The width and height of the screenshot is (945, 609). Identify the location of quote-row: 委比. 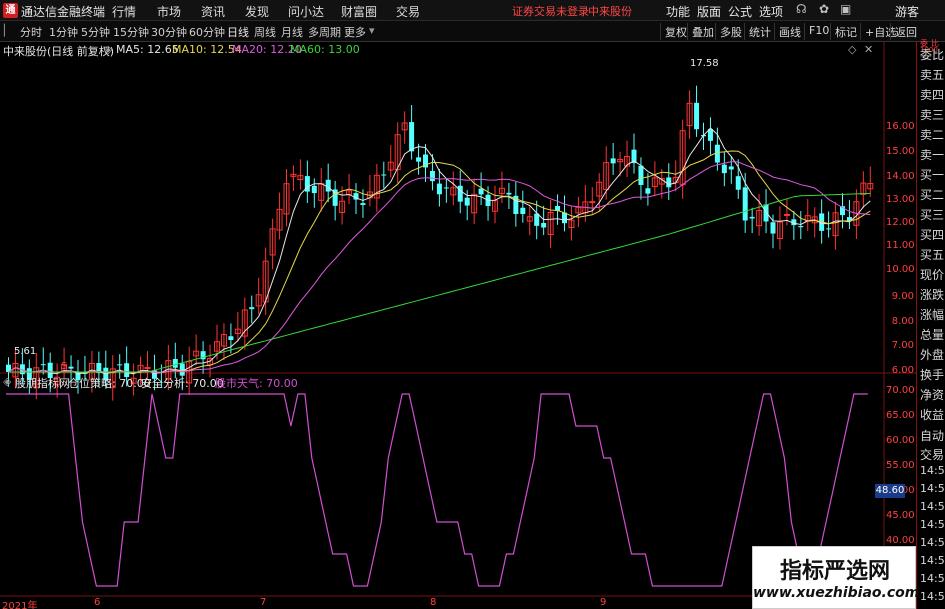
(932, 55).